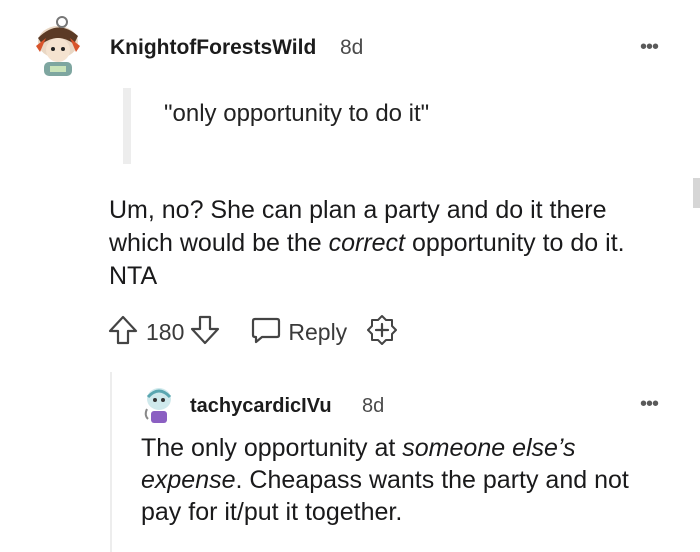  What do you see at coordinates (696, 193) in the screenshot?
I see `scrollbar-thumb` at bounding box center [696, 193].